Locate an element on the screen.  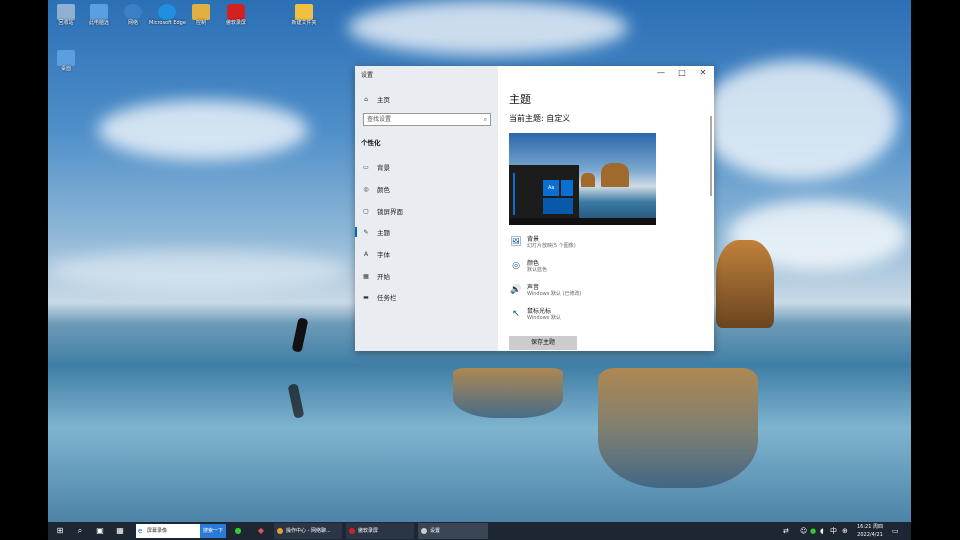
sidebar-item-label: 锁屏界面 is located at coordinates (390, 212).